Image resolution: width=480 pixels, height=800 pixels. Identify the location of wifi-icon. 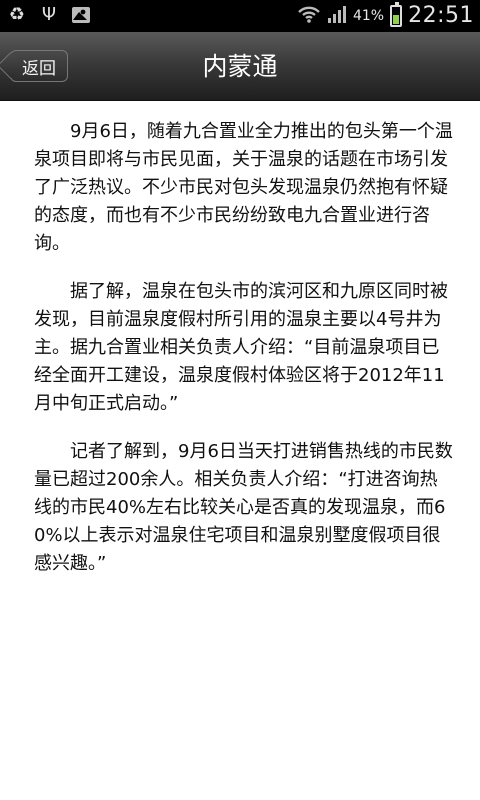
(309, 16).